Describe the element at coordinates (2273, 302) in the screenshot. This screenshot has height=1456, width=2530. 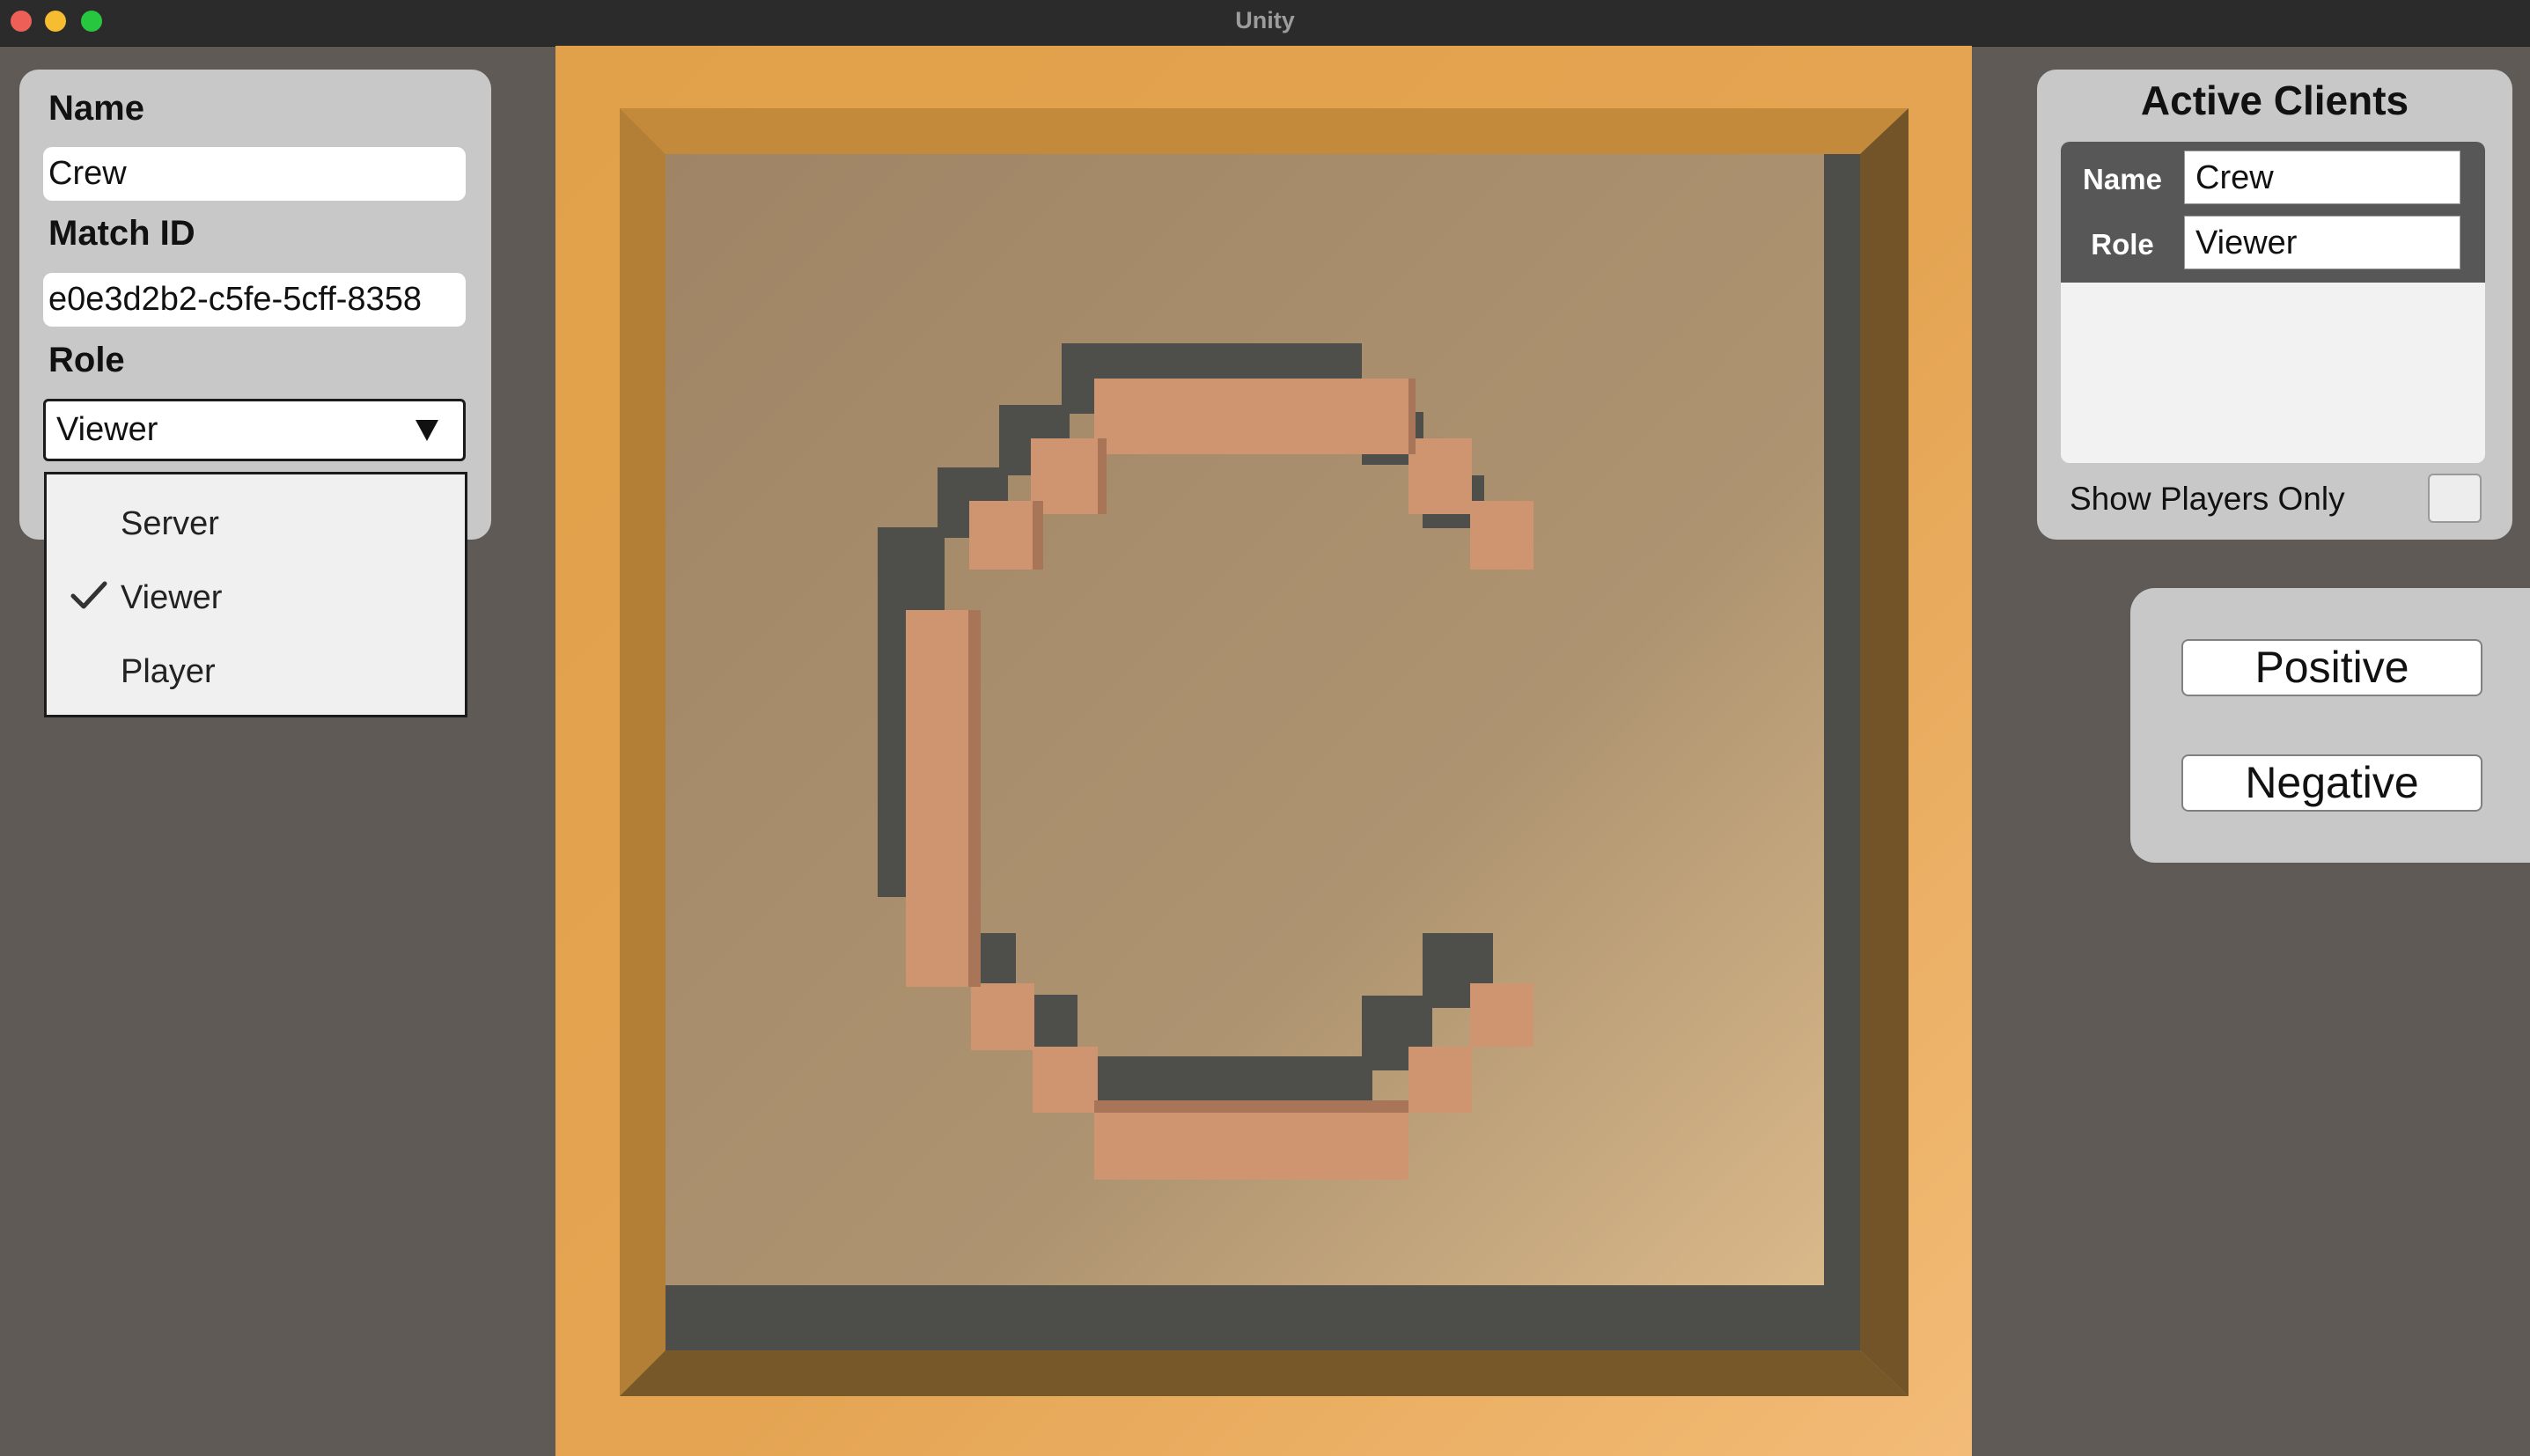
I see `active-clients-list: Name Crew Role Viewer` at that location.